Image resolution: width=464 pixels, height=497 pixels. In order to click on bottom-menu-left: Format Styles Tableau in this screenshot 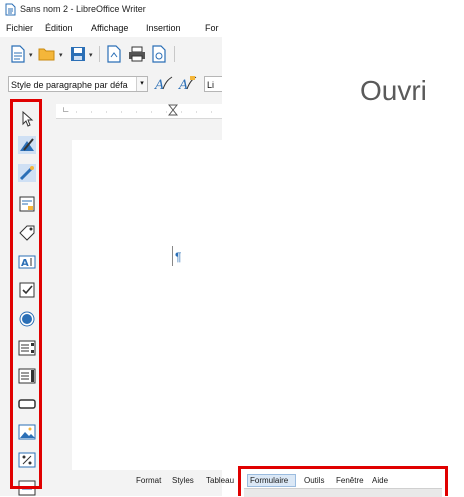, I will do `click(188, 482)`.